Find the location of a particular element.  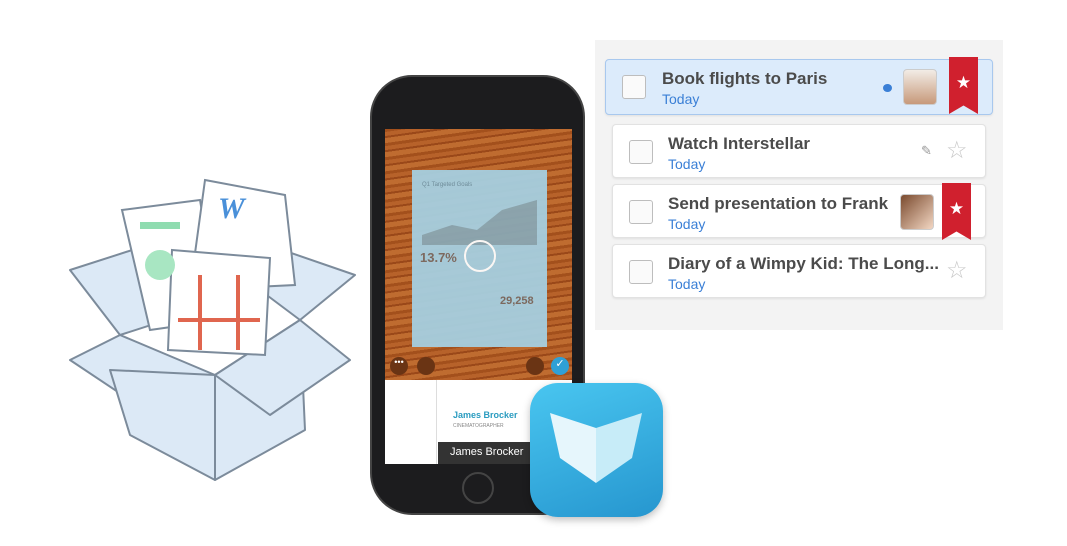

task-row: Book flights to Paris Today ★ is located at coordinates (799, 86).